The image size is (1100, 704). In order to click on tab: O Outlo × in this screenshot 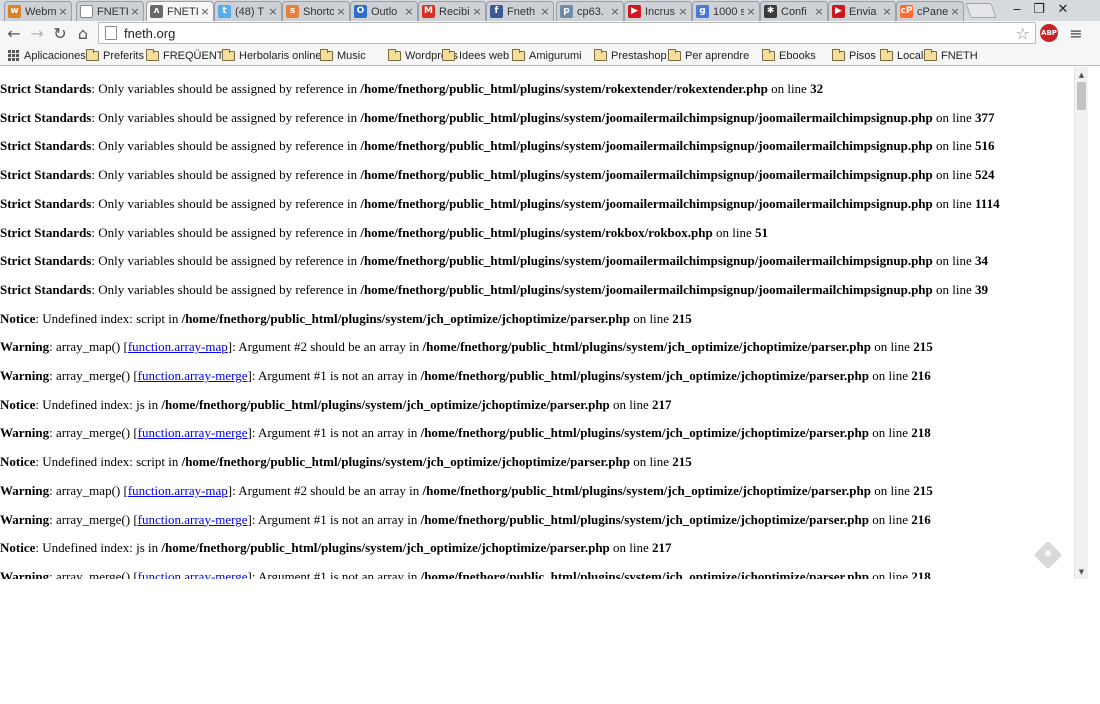, I will do `click(384, 11)`.